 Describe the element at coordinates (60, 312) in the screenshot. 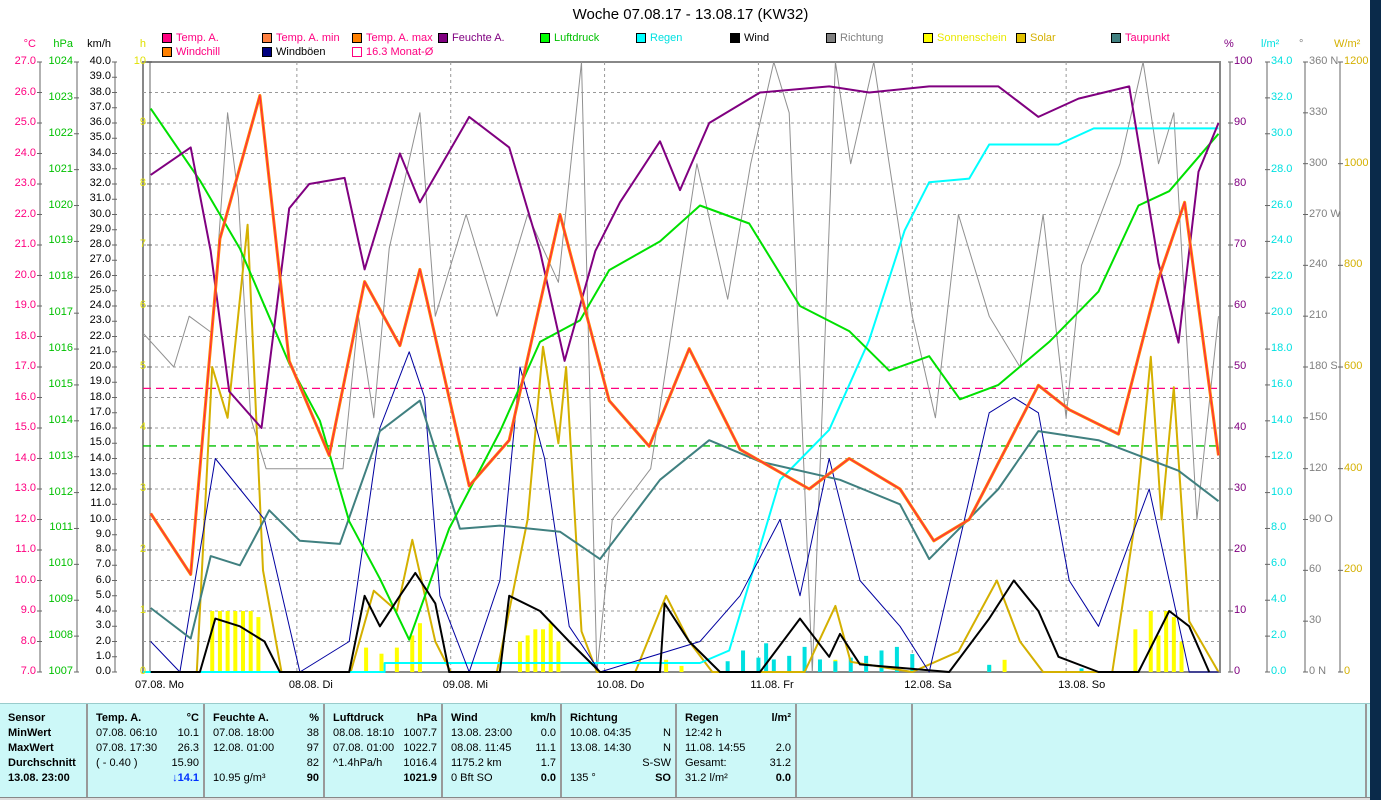

I see `press-axis-tick: 1017` at that location.